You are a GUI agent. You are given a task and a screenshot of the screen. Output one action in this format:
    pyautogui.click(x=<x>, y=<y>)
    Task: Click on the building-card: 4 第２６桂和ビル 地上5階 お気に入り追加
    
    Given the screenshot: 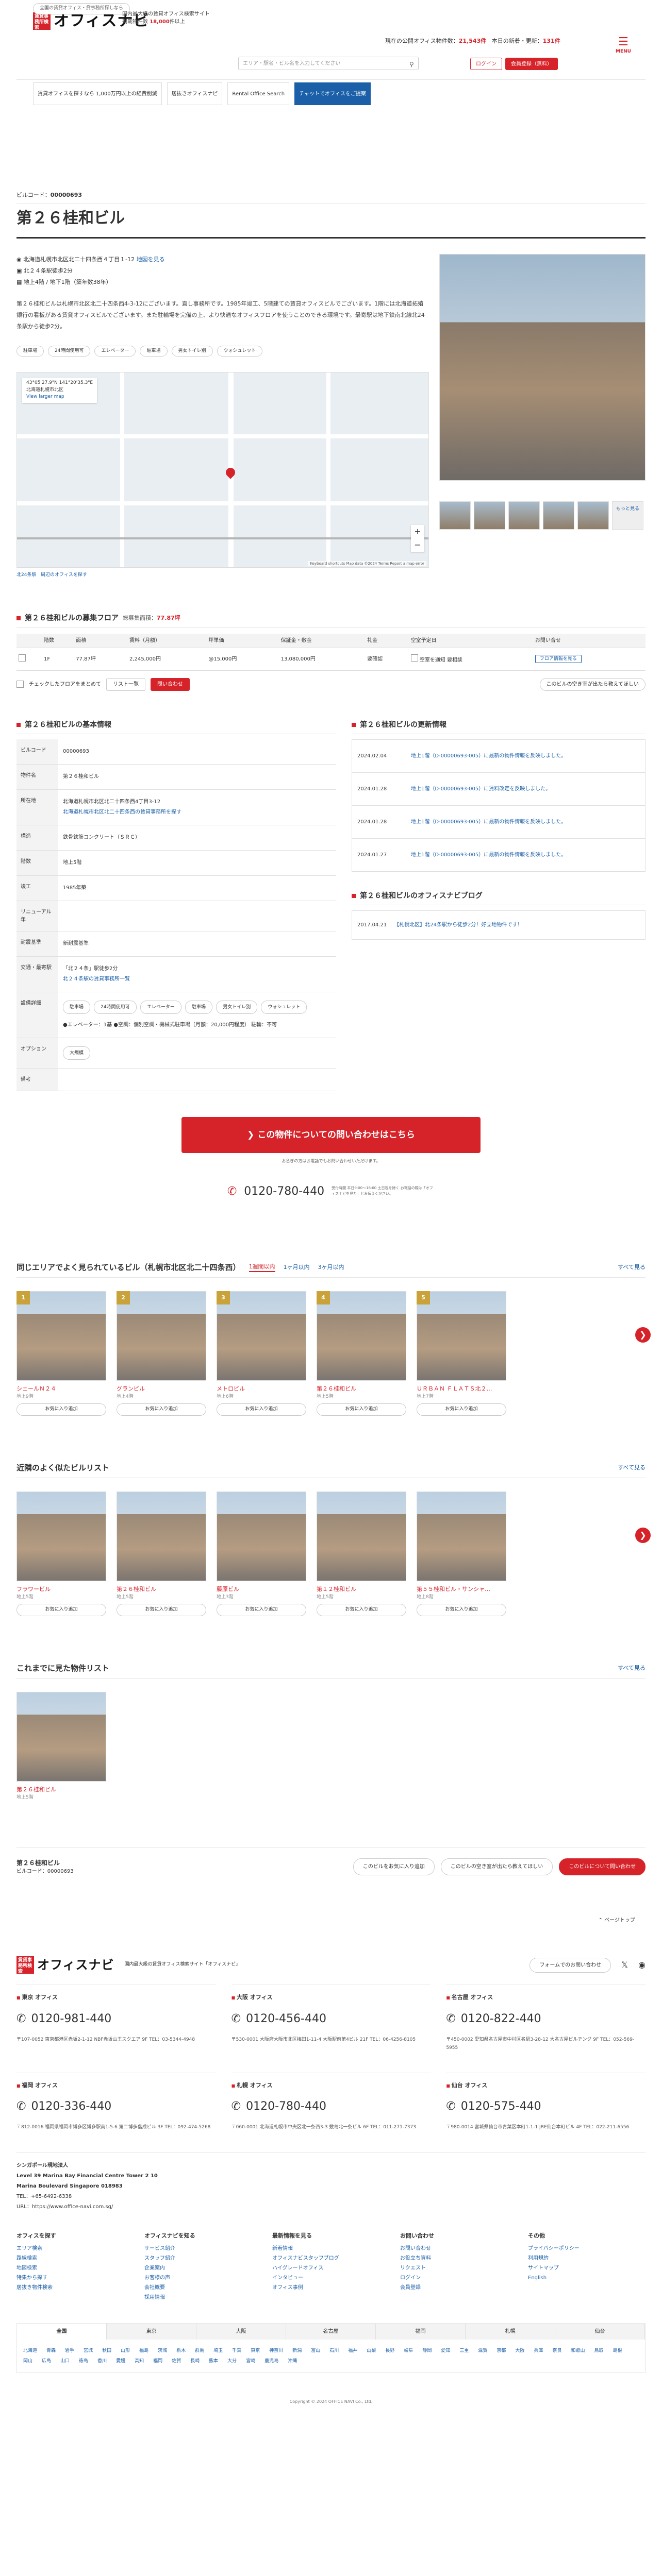 What is the action you would take?
    pyautogui.click(x=361, y=1353)
    